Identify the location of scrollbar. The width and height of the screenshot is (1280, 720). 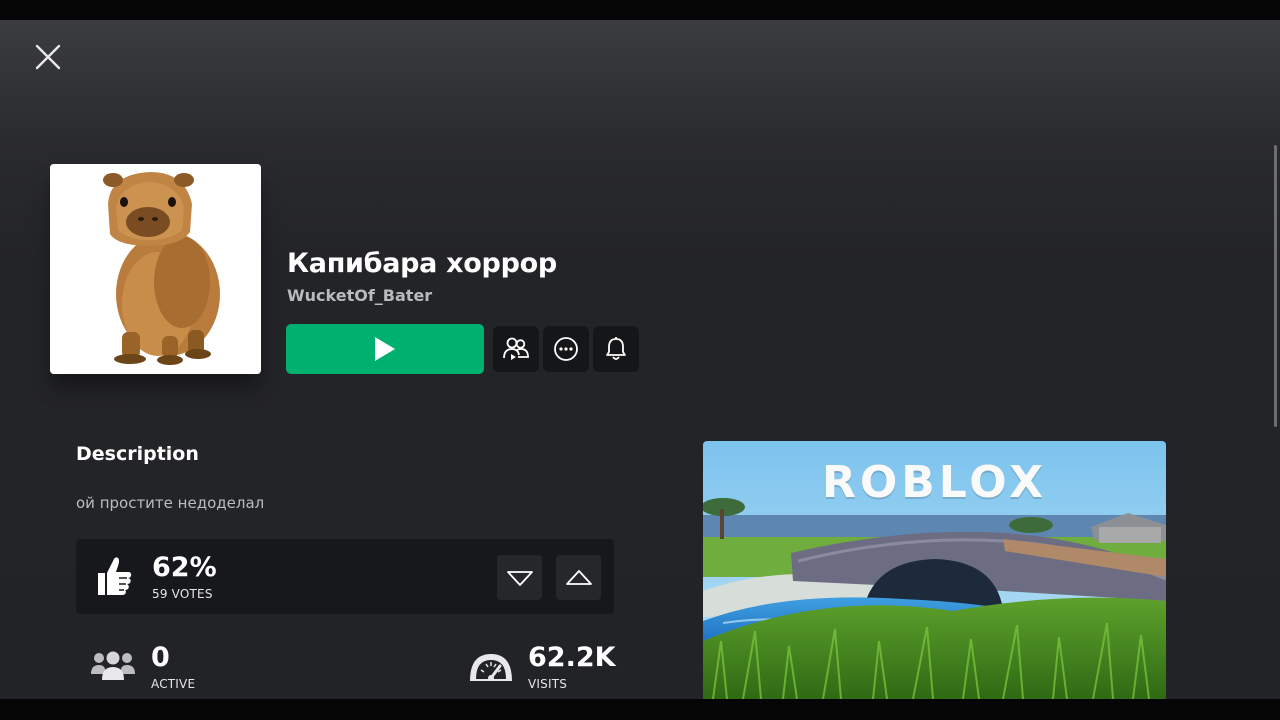
(1276, 359).